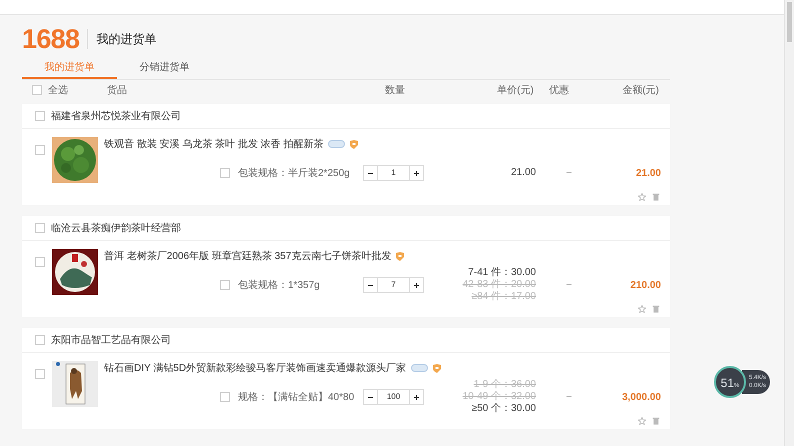 The width and height of the screenshot is (794, 446). What do you see at coordinates (727, 383) in the screenshot?
I see `percent-value: 51` at bounding box center [727, 383].